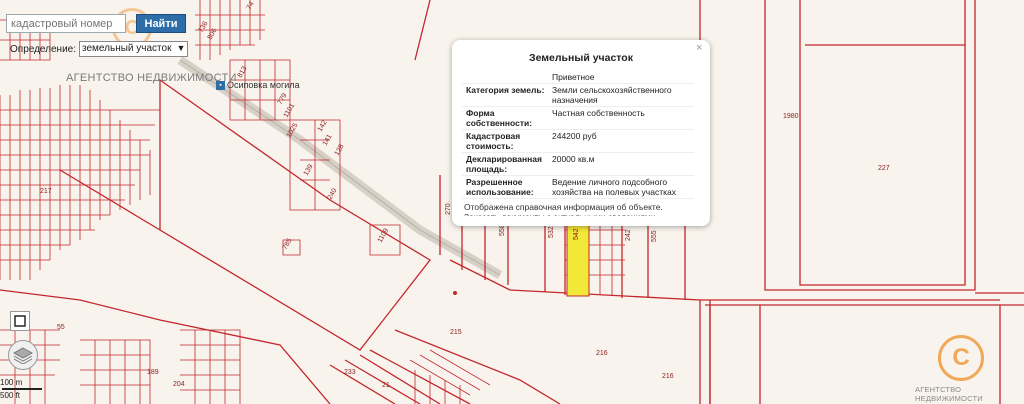 Image resolution: width=1024 pixels, height=404 pixels. What do you see at coordinates (949, 394) in the screenshot?
I see `agency-watermark-bottom: АГЕНТСТВО НЕДВИЖИМОСТИ` at bounding box center [949, 394].